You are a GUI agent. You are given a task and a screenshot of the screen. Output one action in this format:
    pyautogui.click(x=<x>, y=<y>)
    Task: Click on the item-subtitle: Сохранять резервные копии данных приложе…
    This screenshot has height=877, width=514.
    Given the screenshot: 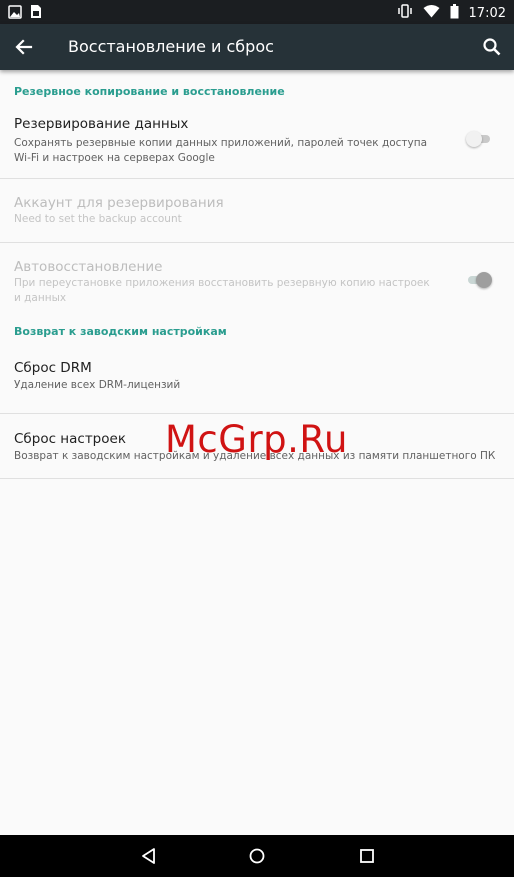 What is the action you would take?
    pyautogui.click(x=221, y=150)
    